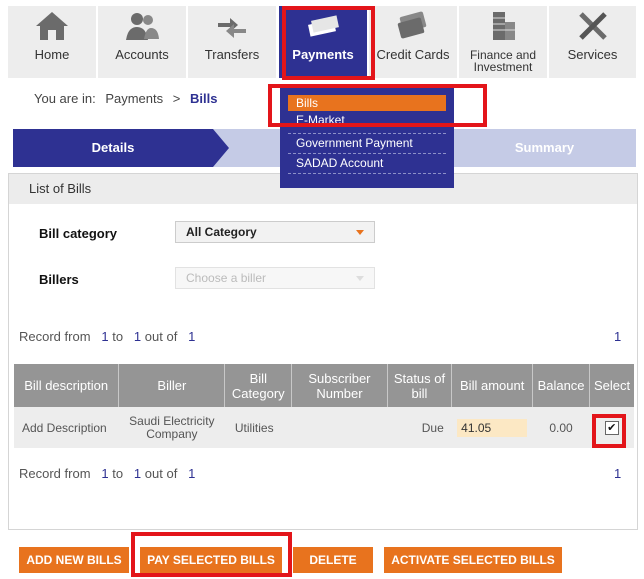  What do you see at coordinates (413, 54) in the screenshot?
I see `tab-label: Credit Cards` at bounding box center [413, 54].